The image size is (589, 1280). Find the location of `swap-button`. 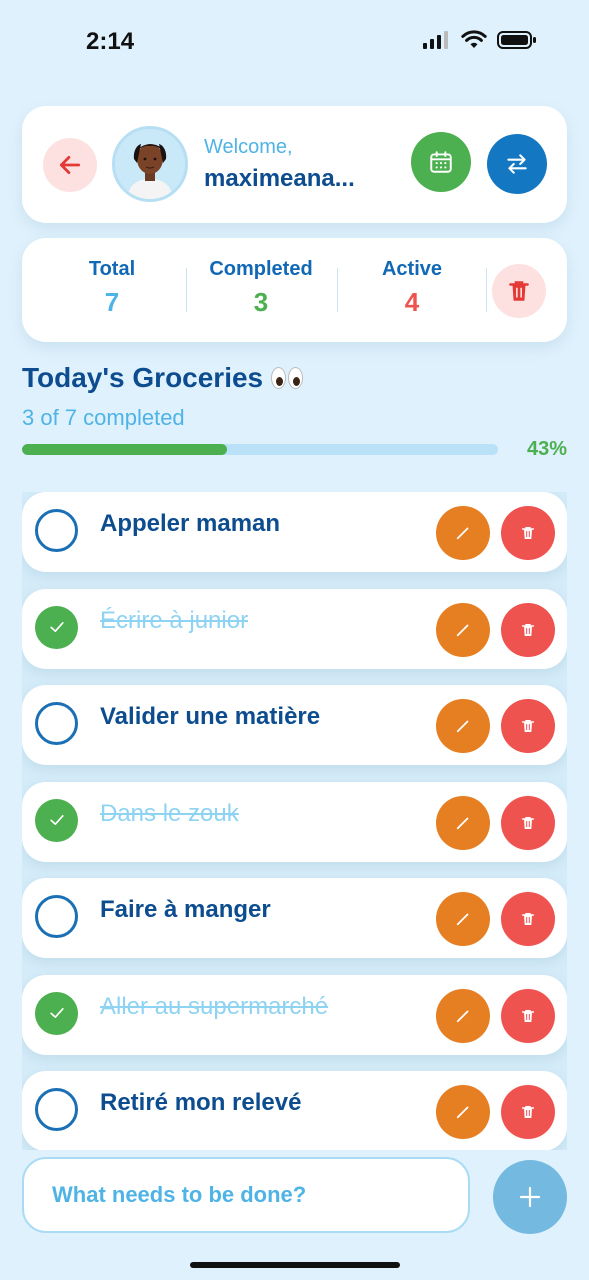

swap-button is located at coordinates (517, 164).